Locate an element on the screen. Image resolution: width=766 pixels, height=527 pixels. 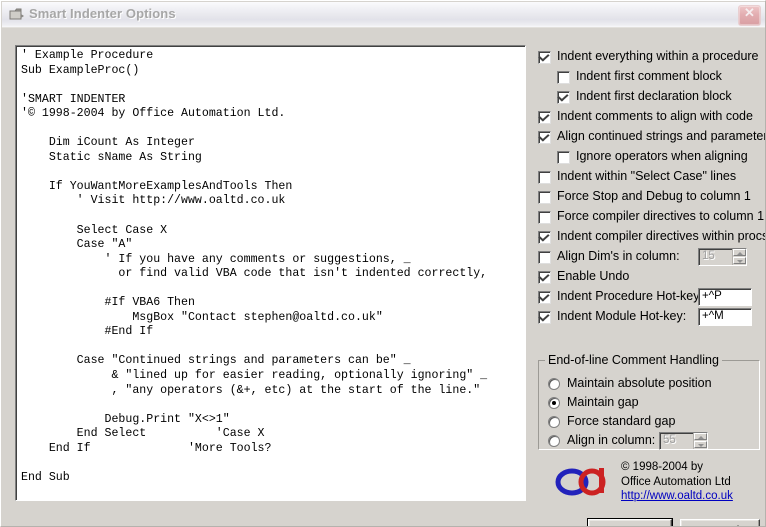
force-compiler-directives-to-column-1-checkbox is located at coordinates (544, 217).